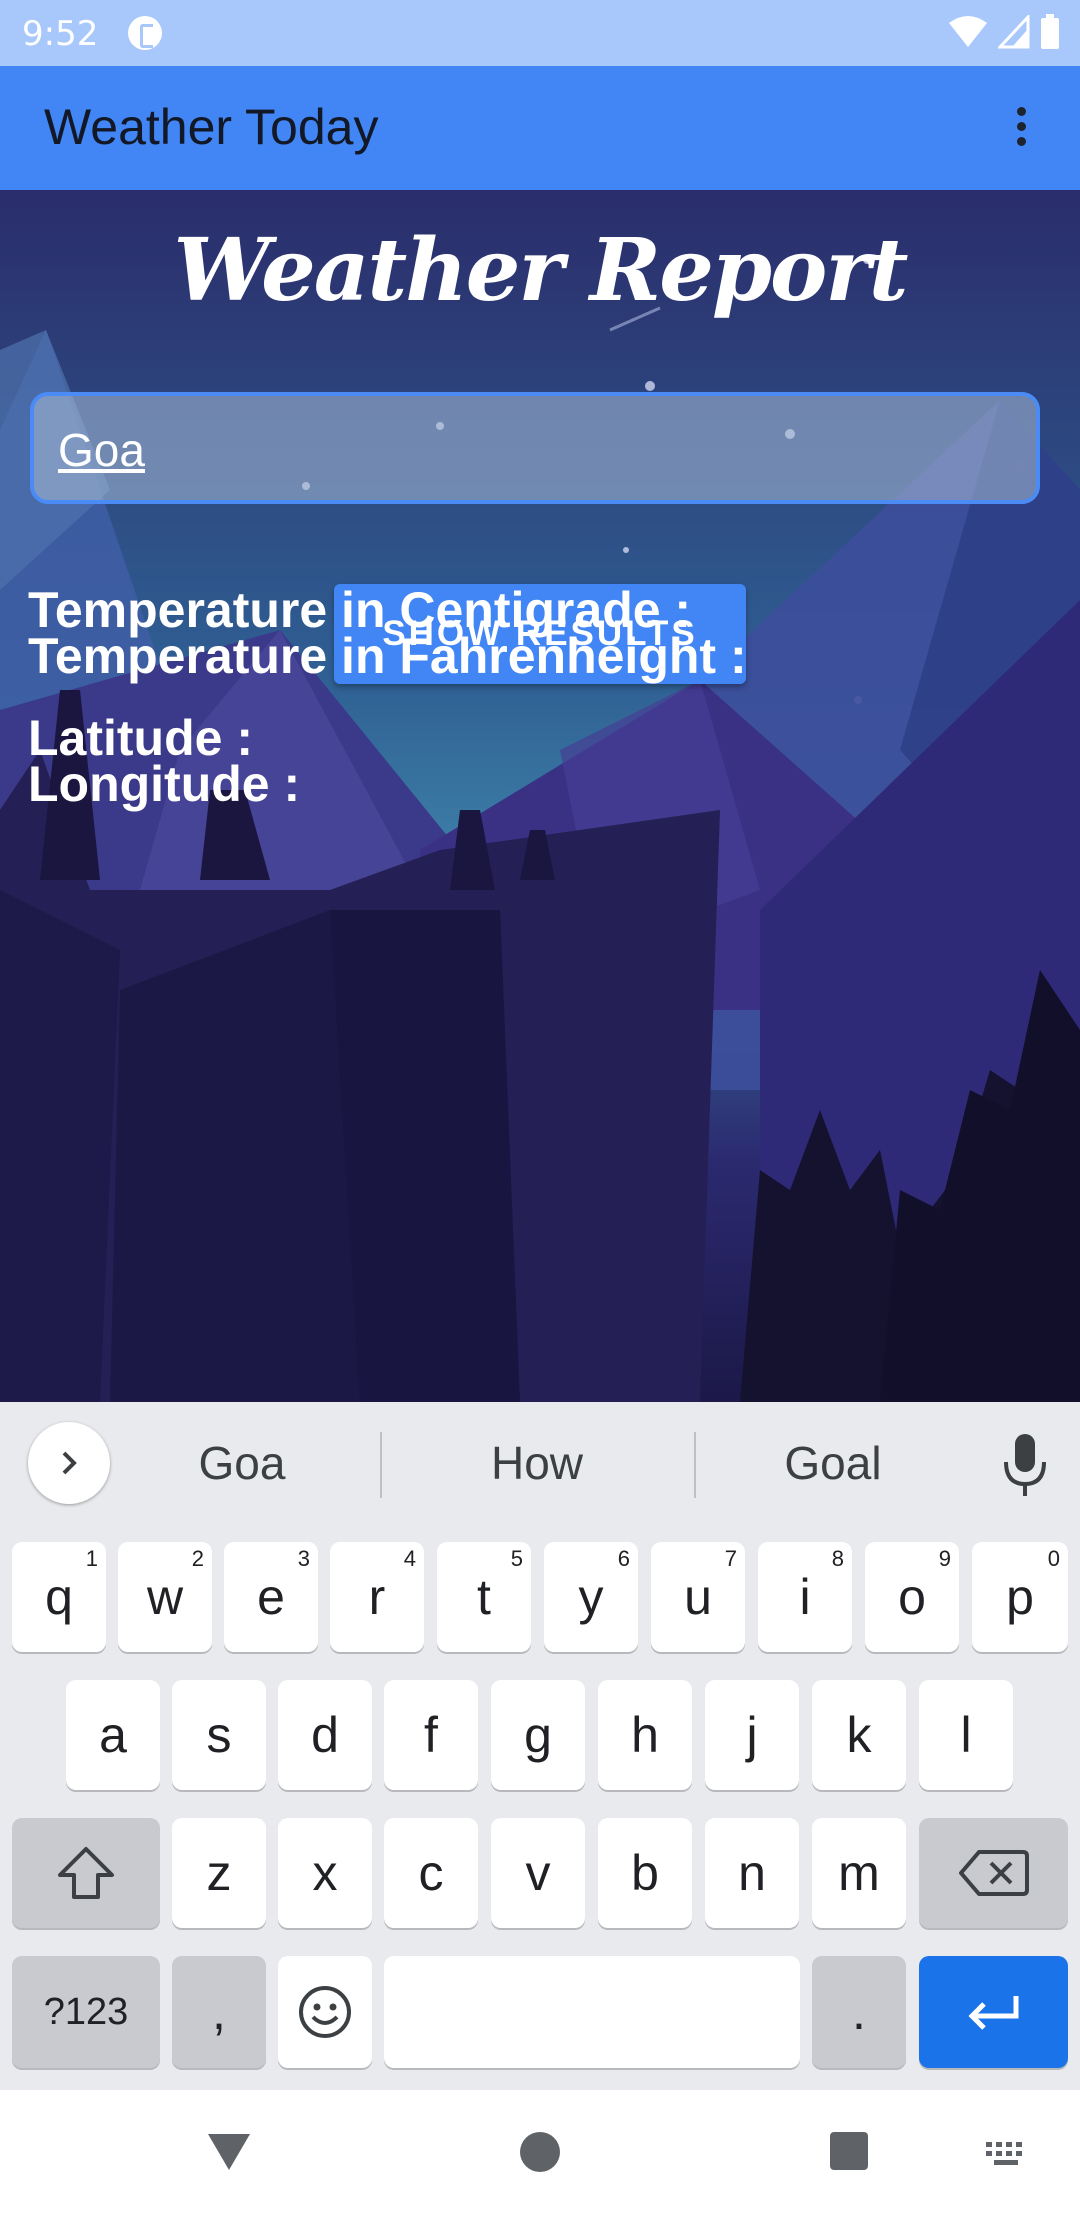 The height and width of the screenshot is (2220, 1080). I want to click on backspace-key, so click(993, 1873).